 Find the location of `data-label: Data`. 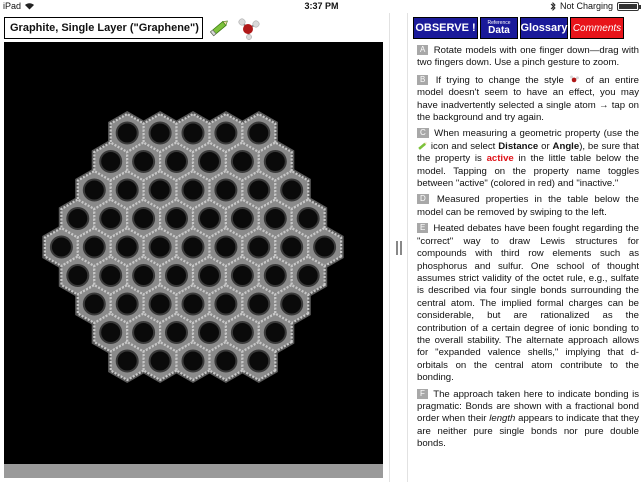

data-label: Data is located at coordinates (499, 30).